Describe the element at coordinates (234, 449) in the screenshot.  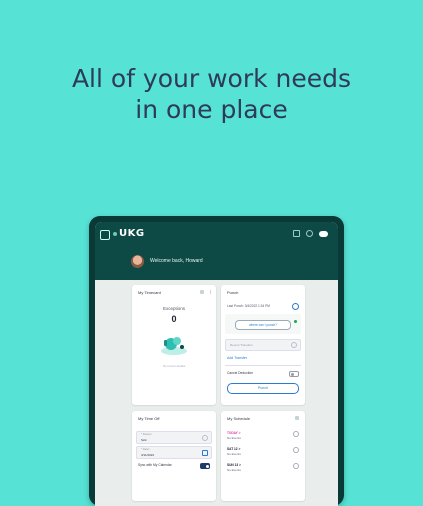
I see `schedule-day: SAT 12 >` at that location.